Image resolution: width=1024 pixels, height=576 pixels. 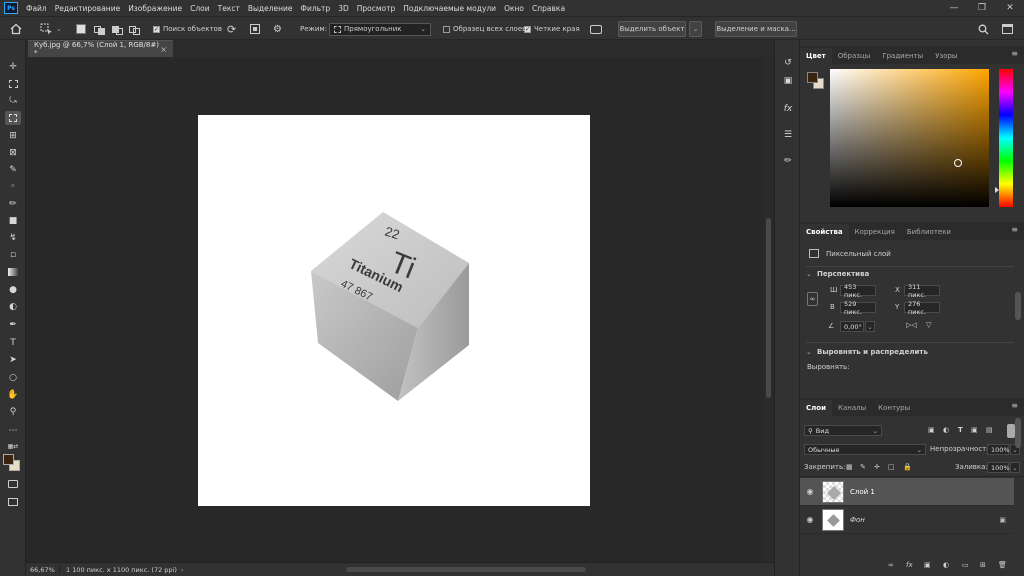 I want to click on refresh-icon: ⟳, so click(x=231, y=29).